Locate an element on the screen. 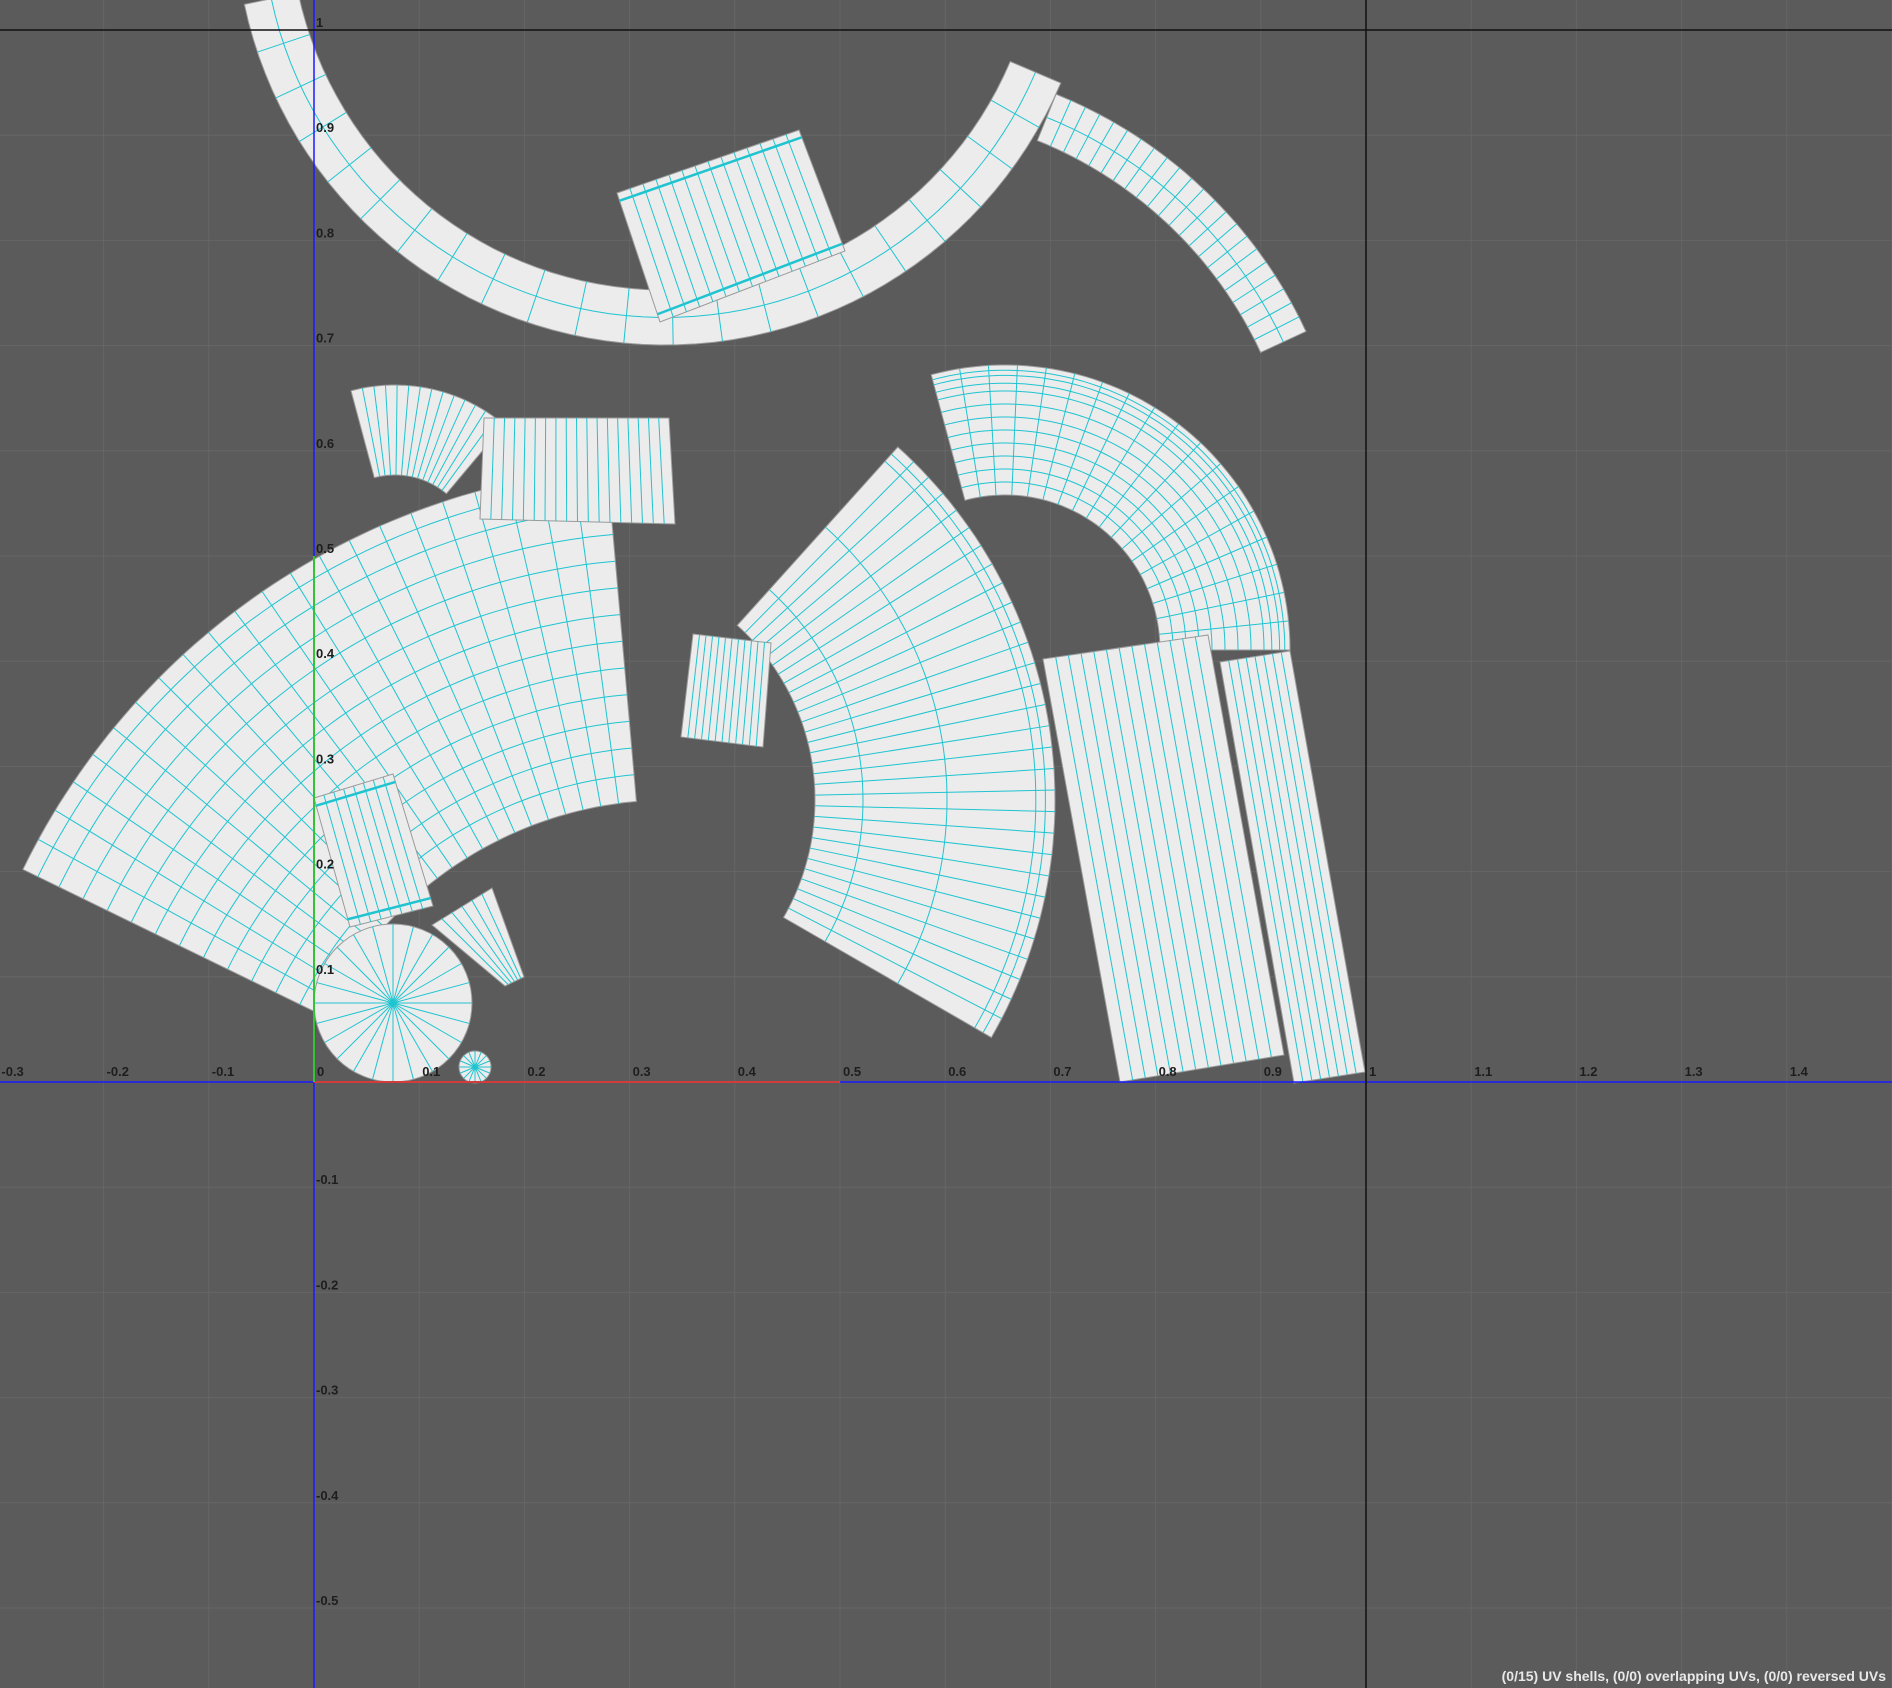  u-tick-label: 0.9 is located at coordinates (1273, 1071).